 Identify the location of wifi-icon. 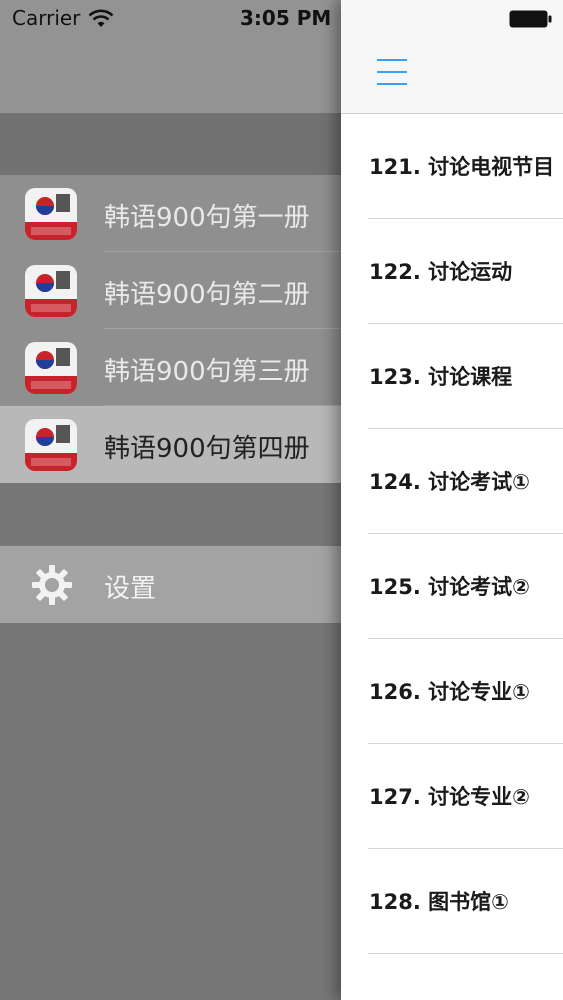
(101, 18).